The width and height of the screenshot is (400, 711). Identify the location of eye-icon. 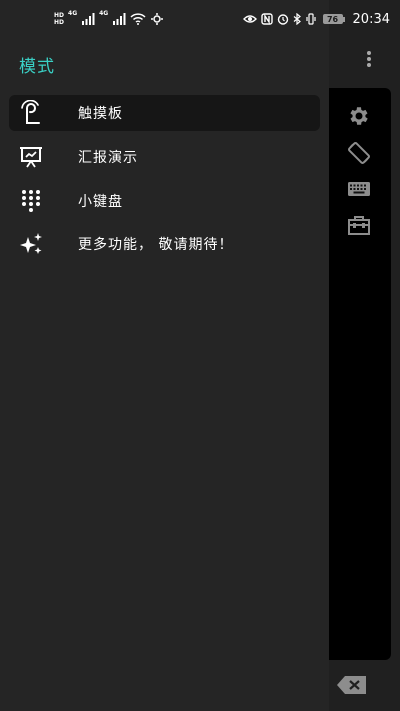
(249, 19).